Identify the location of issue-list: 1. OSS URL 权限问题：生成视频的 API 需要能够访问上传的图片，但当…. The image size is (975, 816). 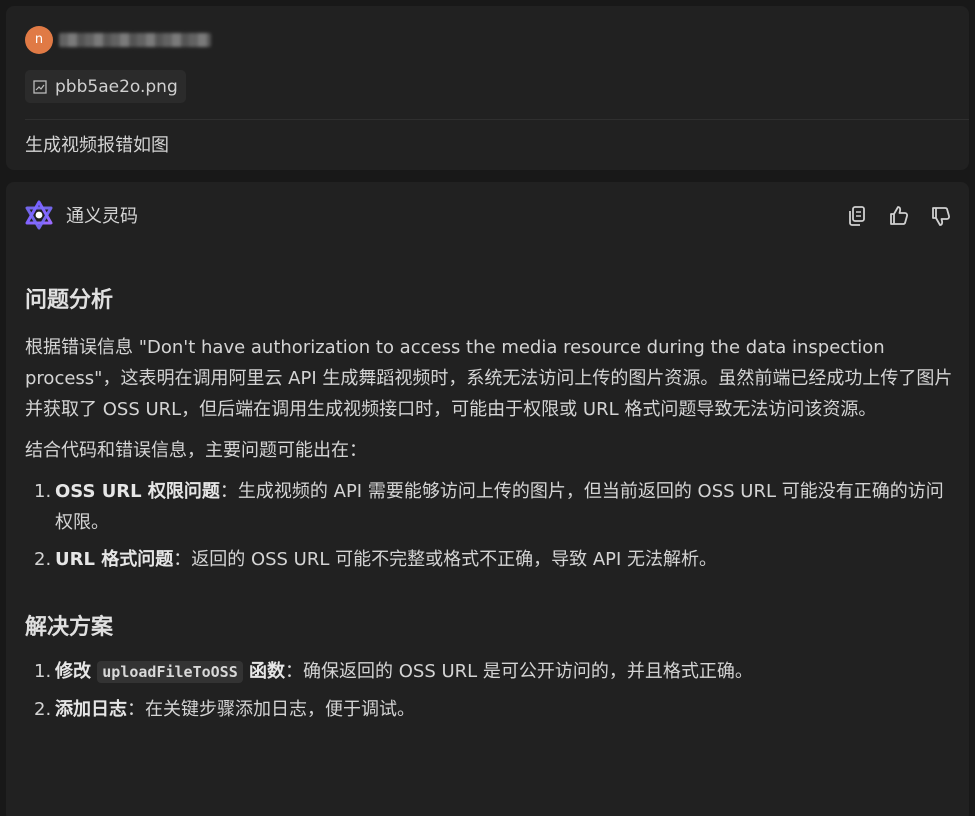
(489, 525).